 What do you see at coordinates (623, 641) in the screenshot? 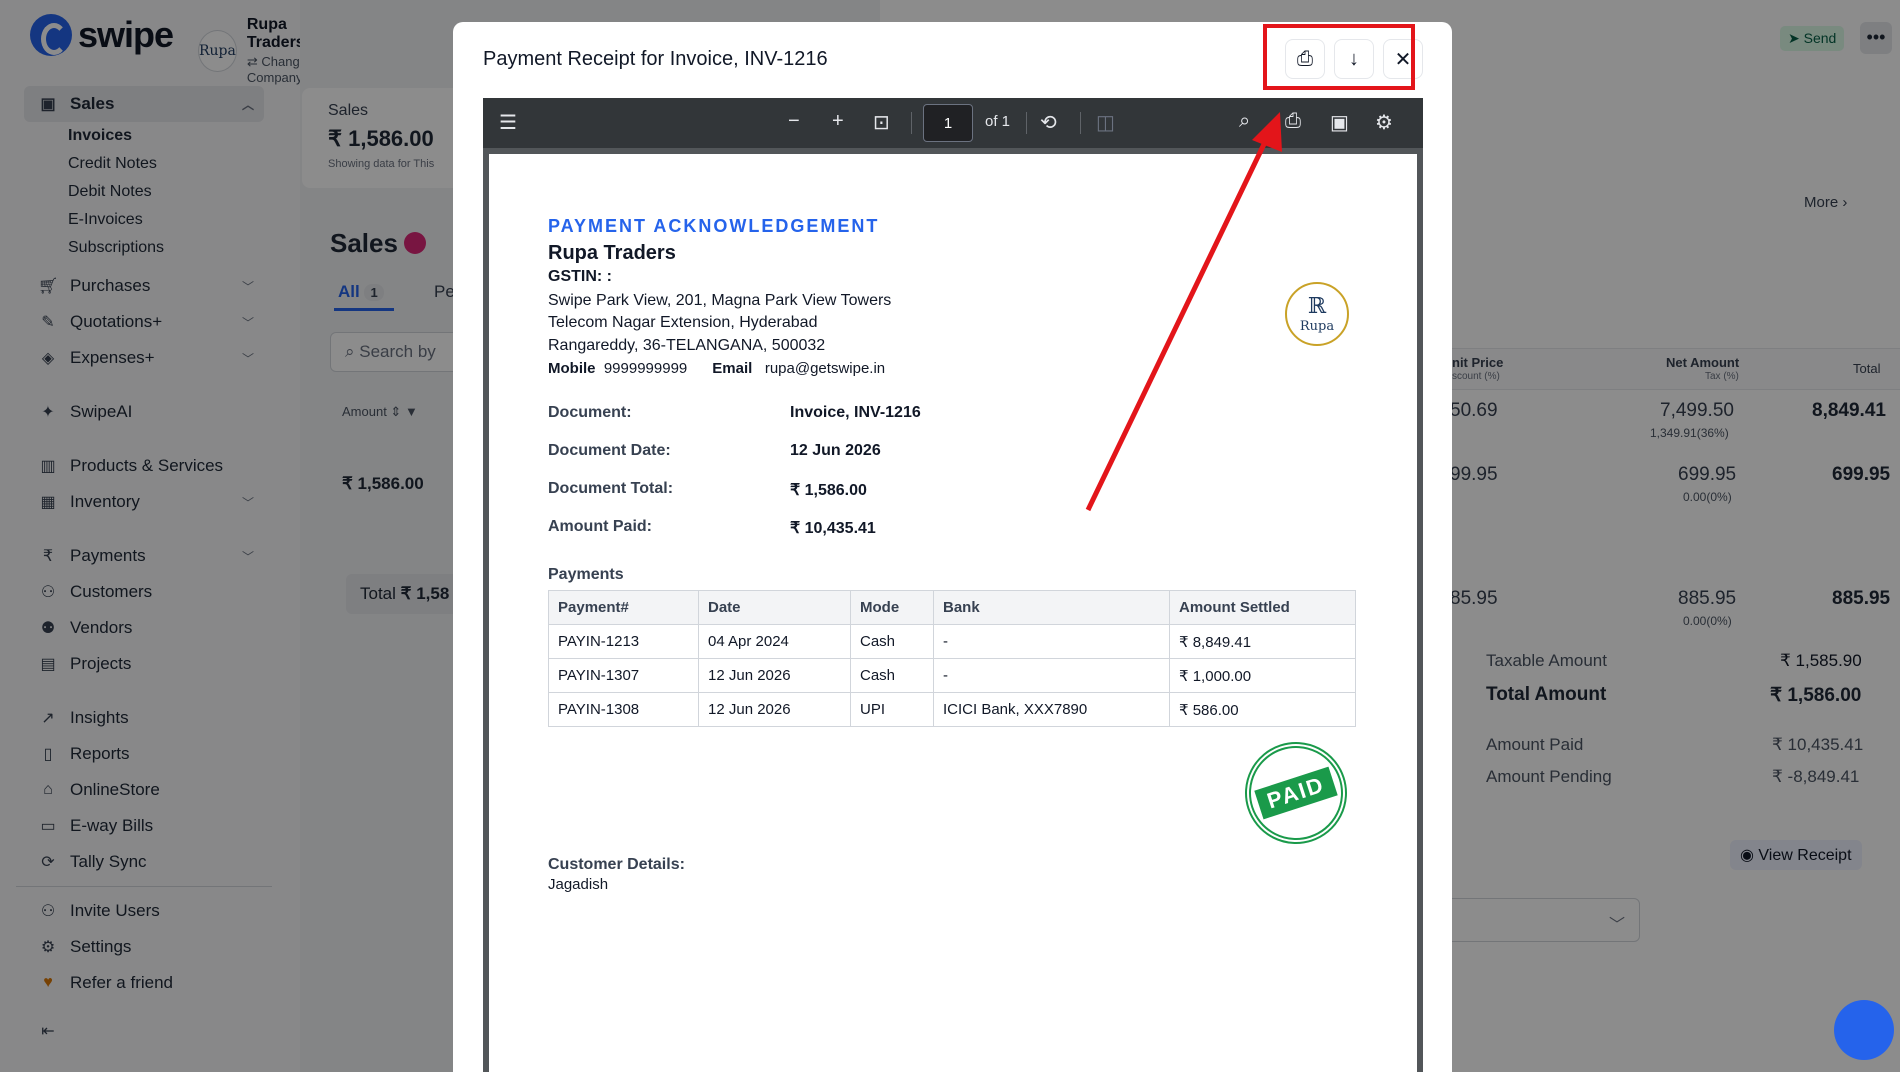
I see `cell-payment: PAYIN-1213` at bounding box center [623, 641].